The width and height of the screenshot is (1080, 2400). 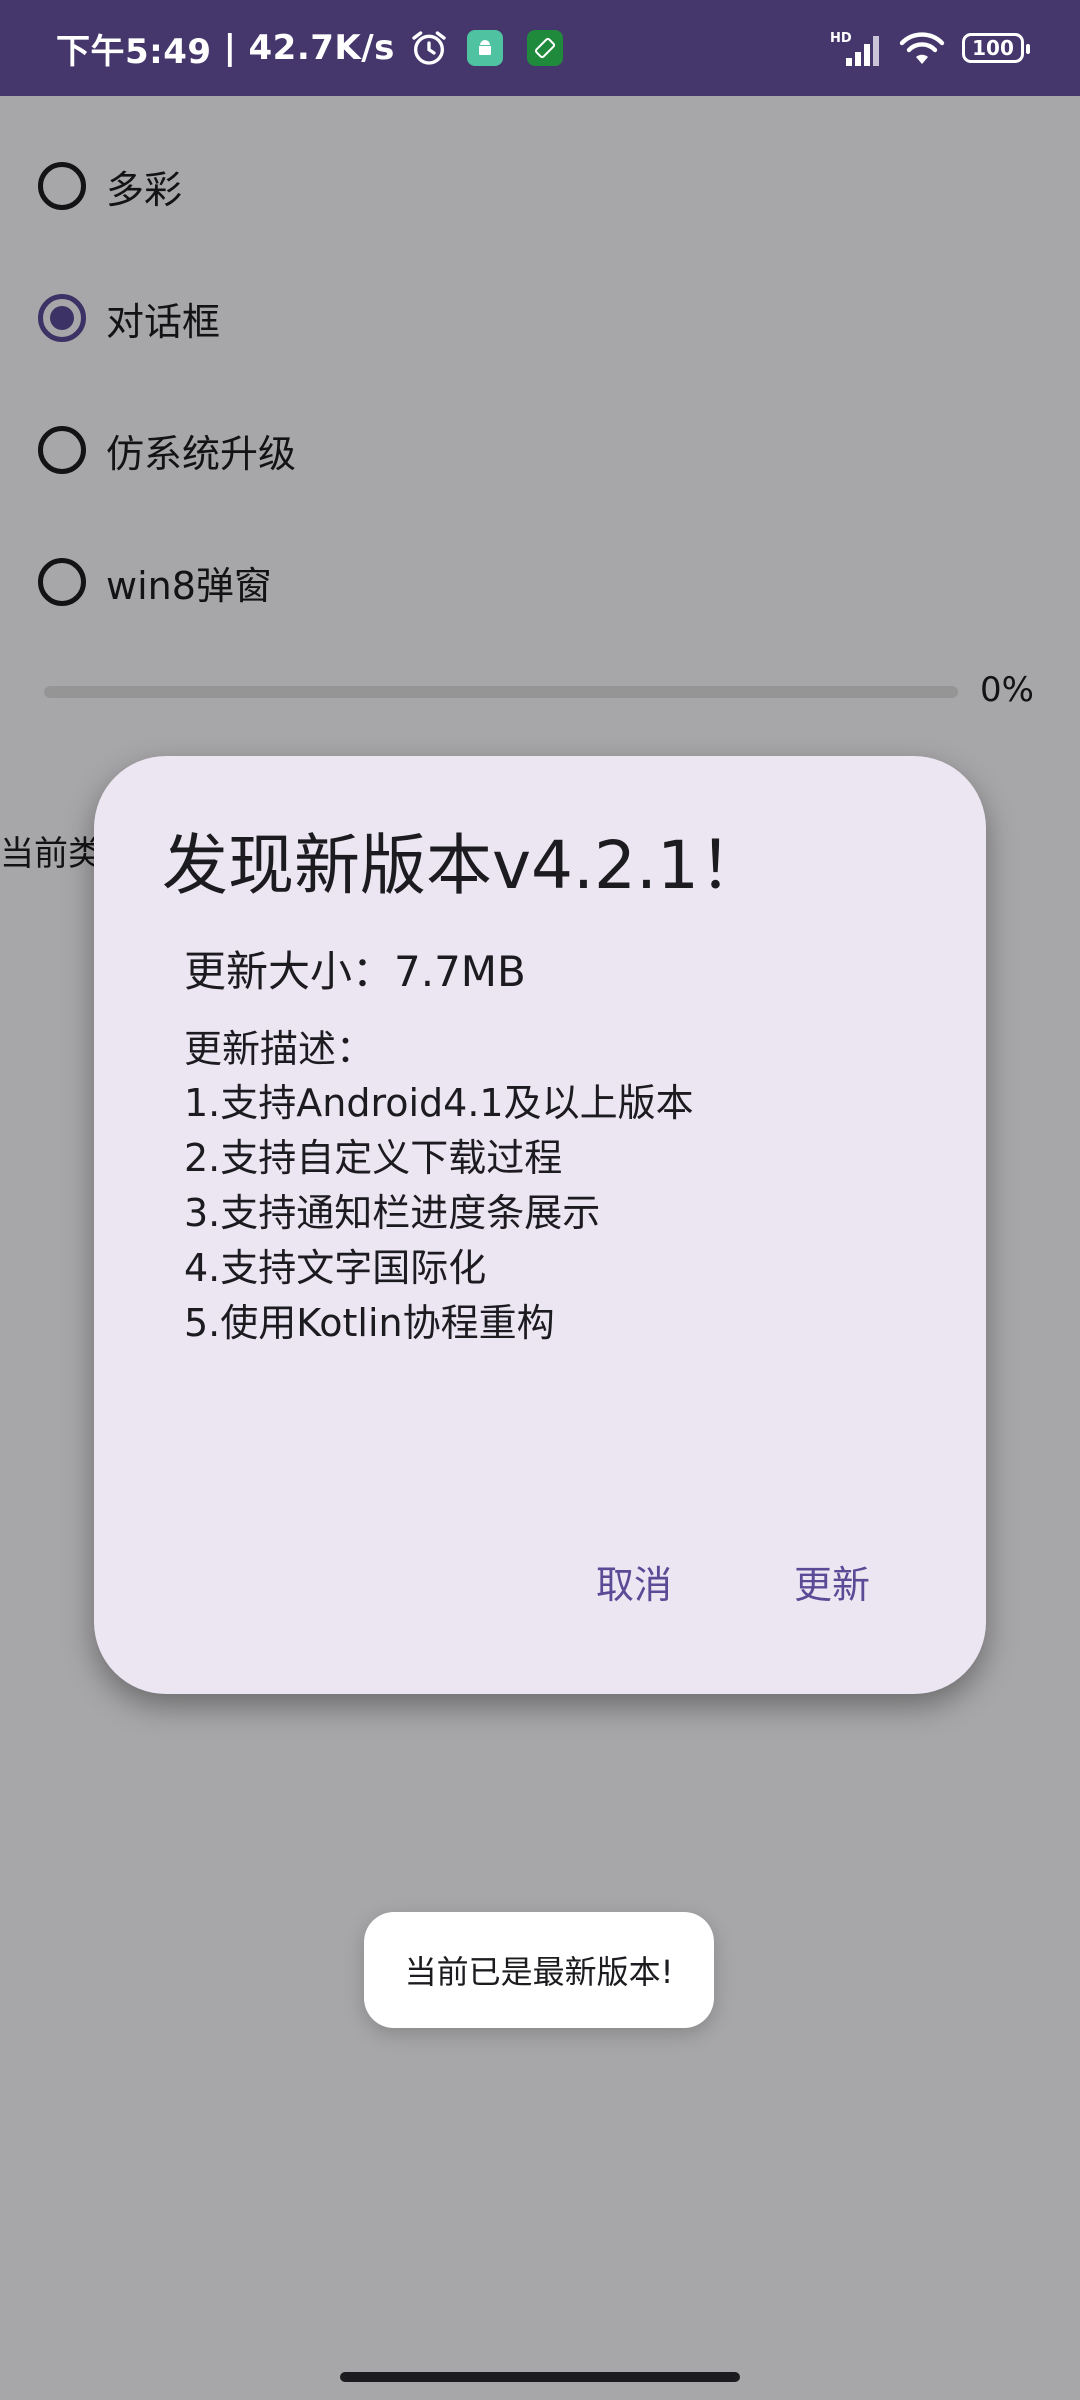 What do you see at coordinates (993, 48) in the screenshot?
I see `battery-level: 100` at bounding box center [993, 48].